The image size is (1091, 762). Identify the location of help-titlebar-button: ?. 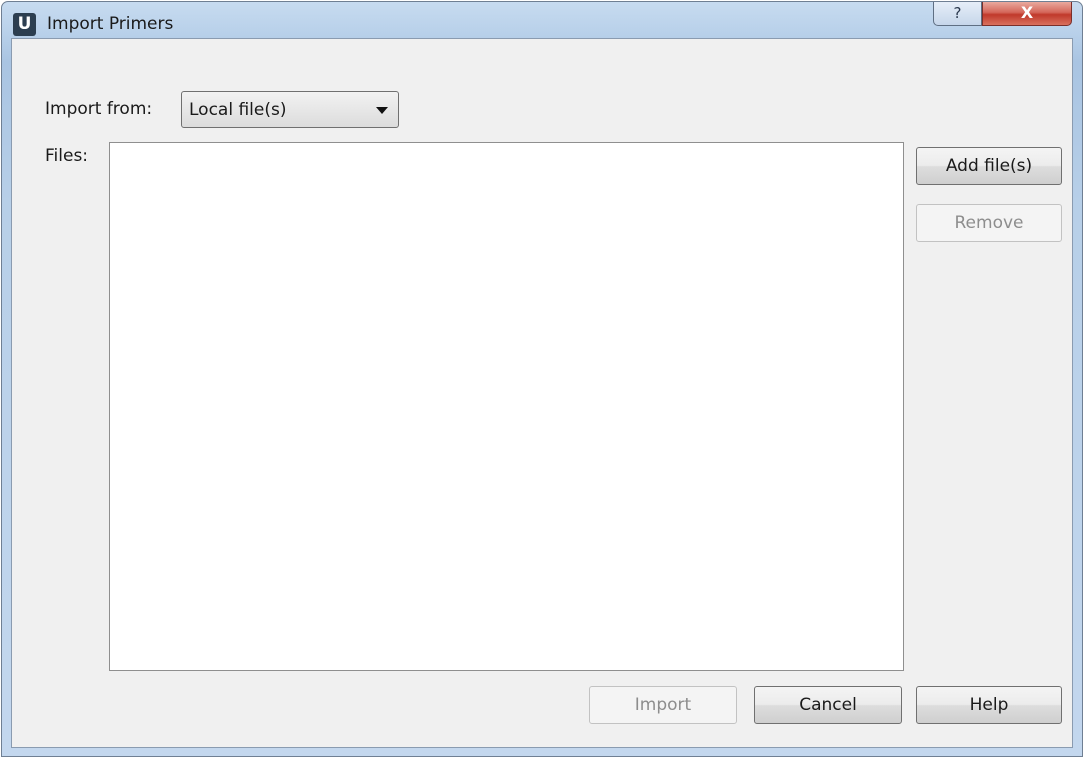
(957, 14).